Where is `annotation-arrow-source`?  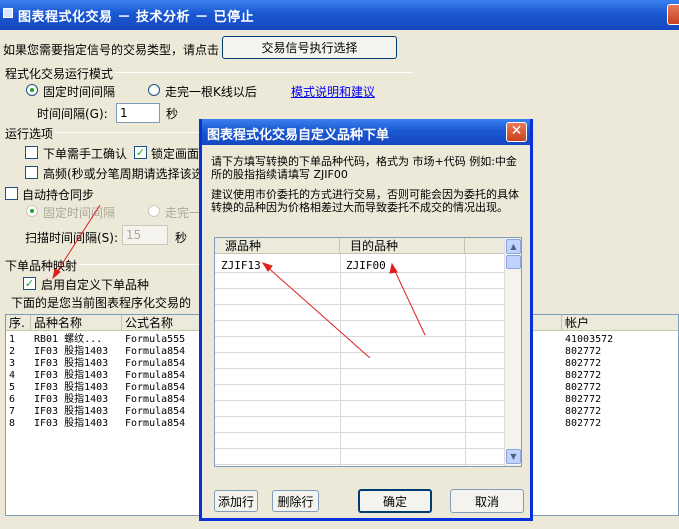 annotation-arrow-source is located at coordinates (317, 311).